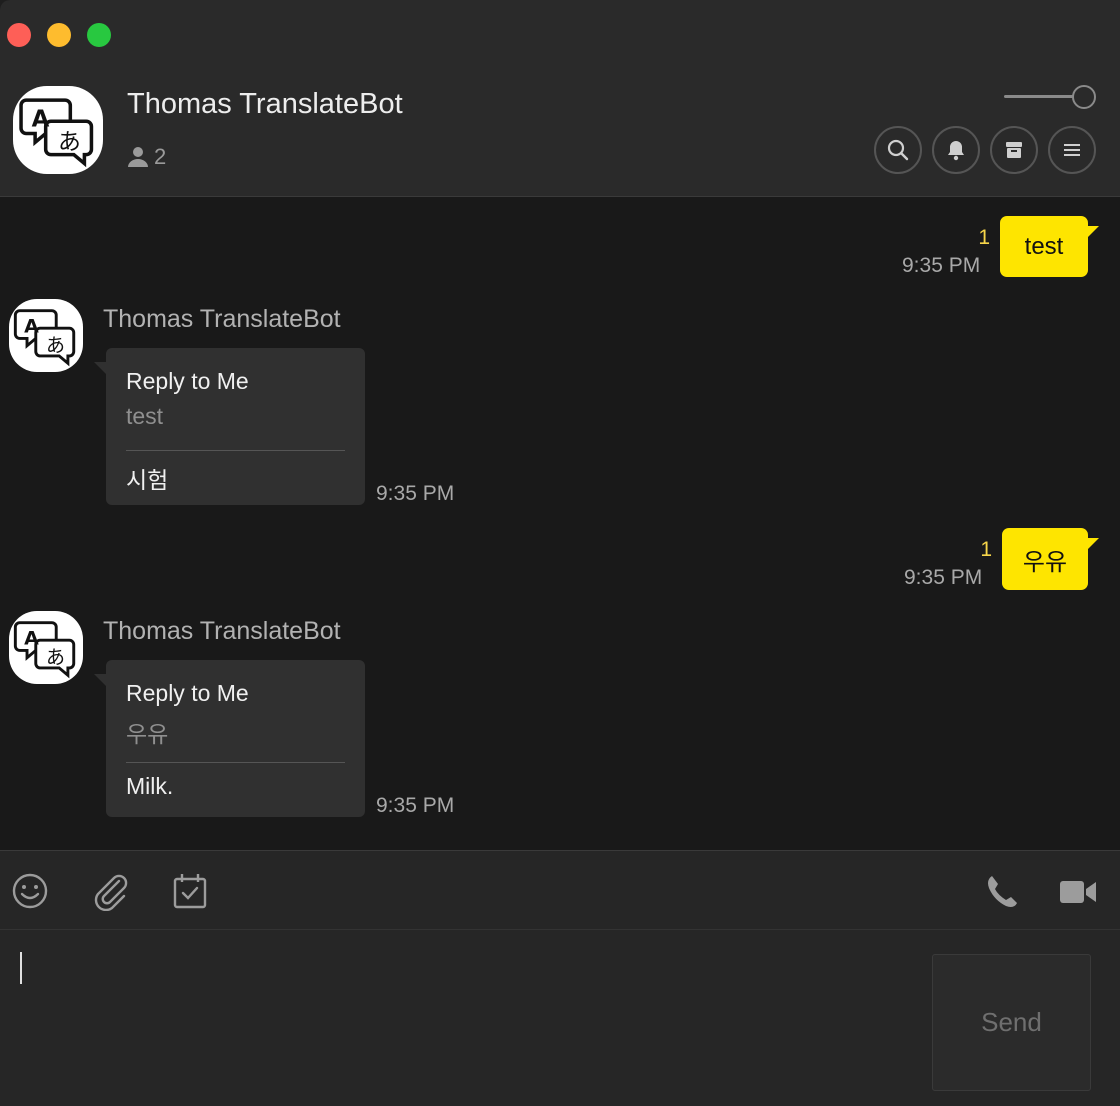 The width and height of the screenshot is (1120, 1106). I want to click on video-icon, so click(1078, 892).